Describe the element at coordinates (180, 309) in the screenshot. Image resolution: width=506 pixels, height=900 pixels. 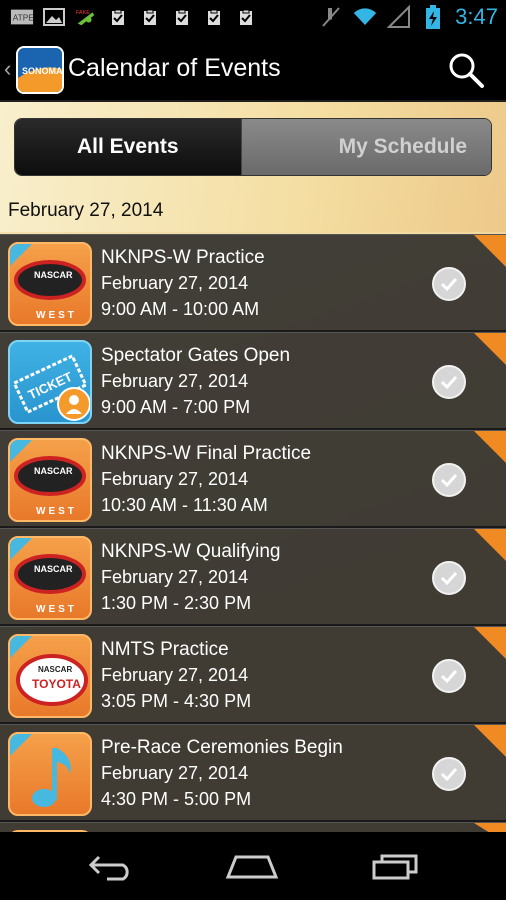
I see `event-time: 9:00 AM - 10:00 AM` at that location.